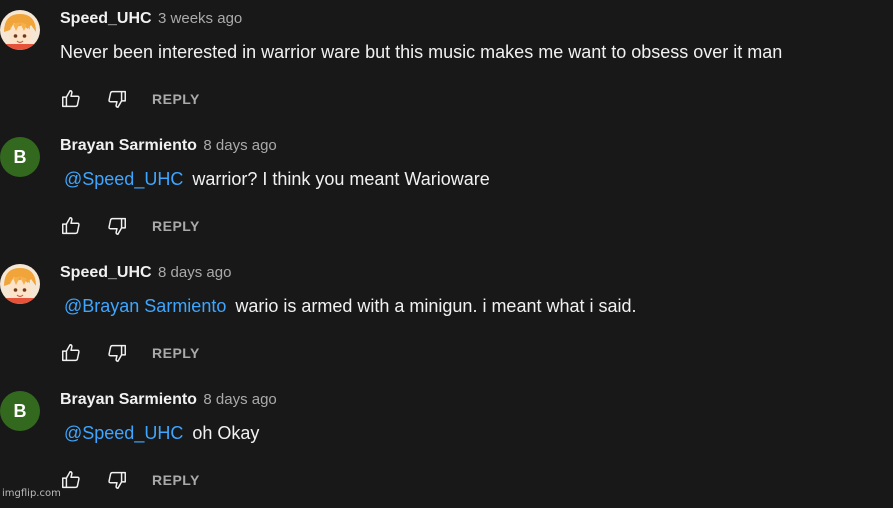  What do you see at coordinates (31, 493) in the screenshot?
I see `watermark: imgflip.com` at bounding box center [31, 493].